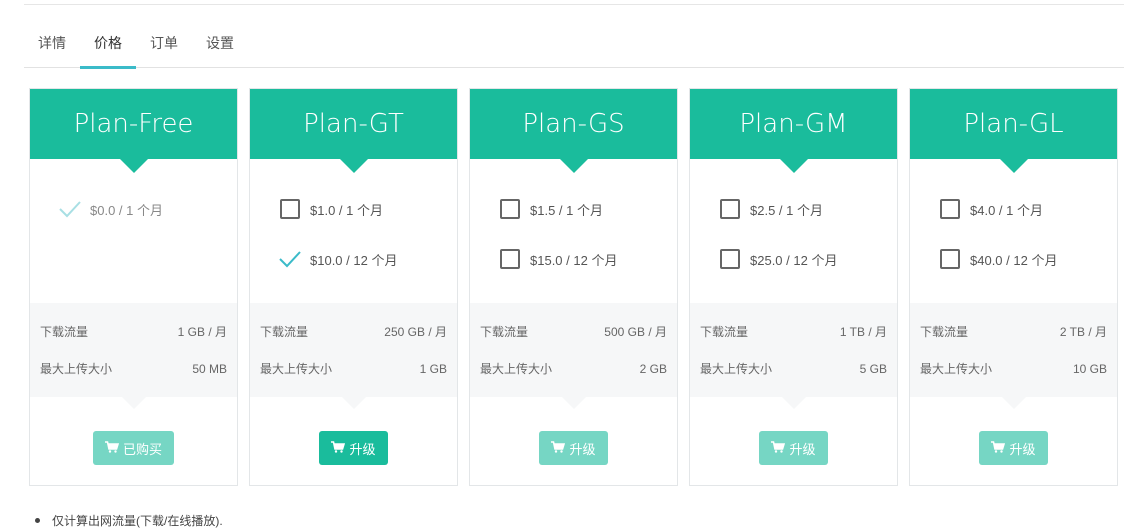  What do you see at coordinates (220, 46) in the screenshot?
I see `tab-settings: 设置` at bounding box center [220, 46].